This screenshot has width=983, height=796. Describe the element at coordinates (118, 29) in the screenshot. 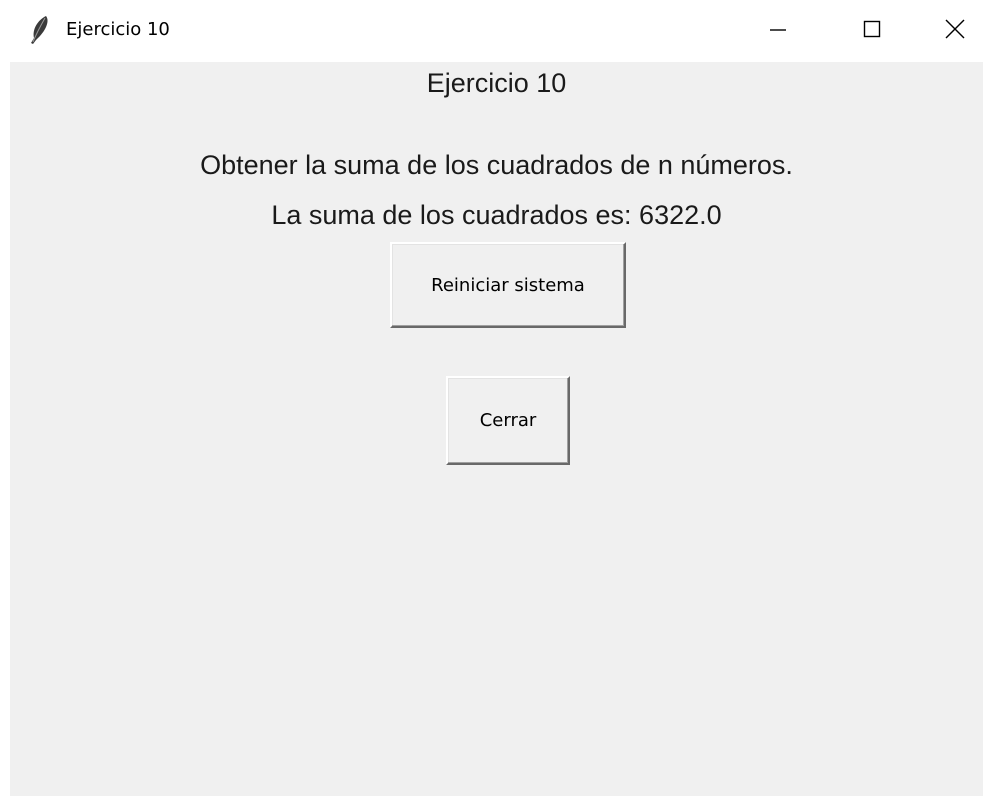

I see `window-title: Ejercicio 10` at that location.